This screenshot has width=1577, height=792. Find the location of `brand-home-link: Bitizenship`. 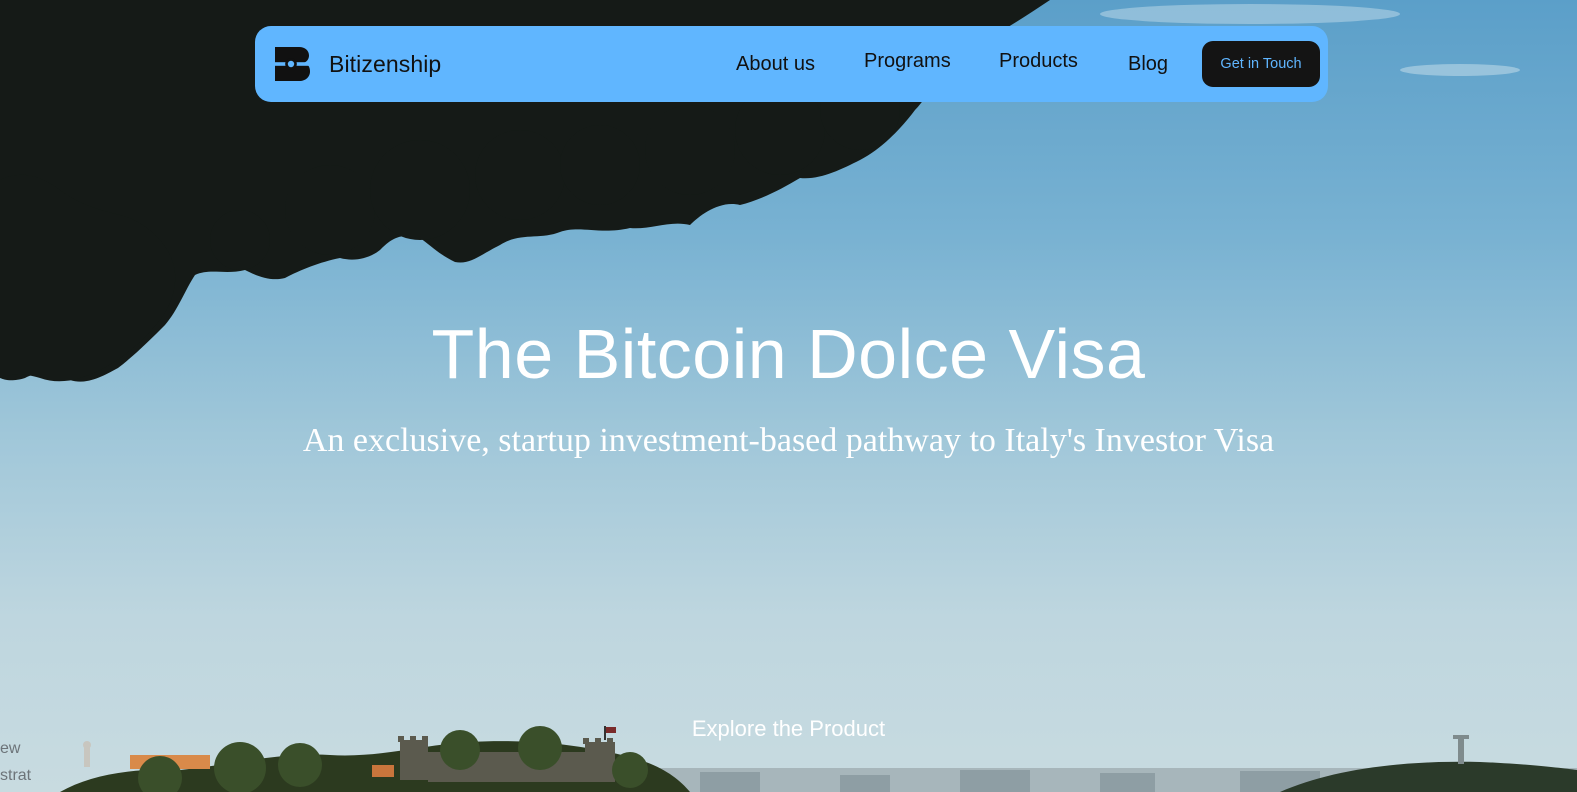

brand-home-link: Bitizenship is located at coordinates (358, 64).